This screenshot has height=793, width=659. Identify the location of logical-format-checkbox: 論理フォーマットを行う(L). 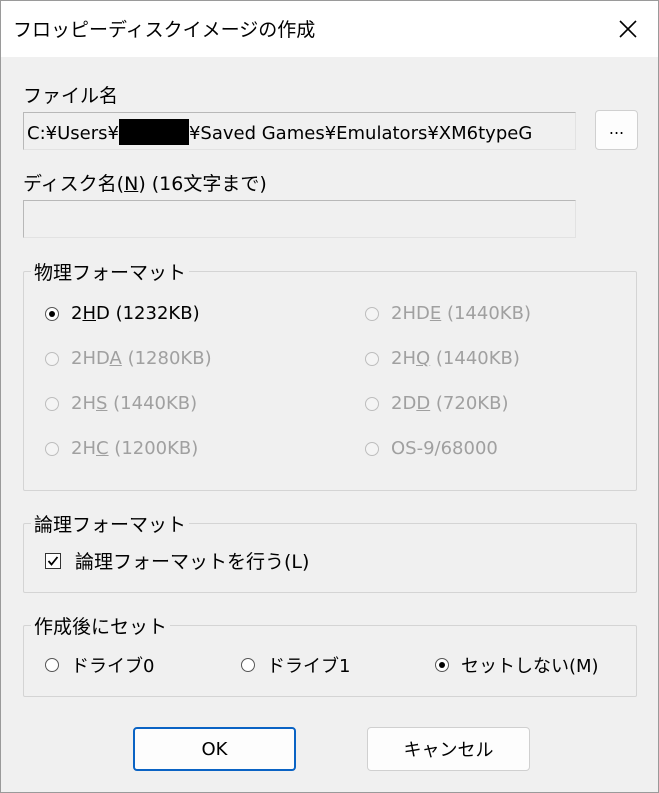
(177, 560).